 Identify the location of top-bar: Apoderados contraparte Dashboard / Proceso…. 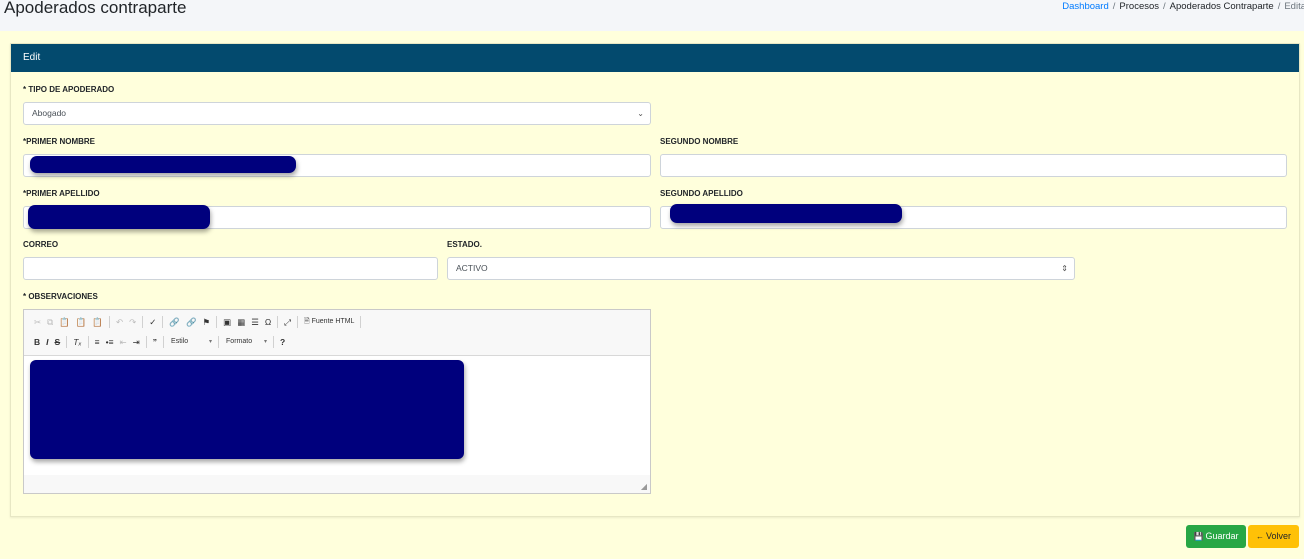
(652, 15).